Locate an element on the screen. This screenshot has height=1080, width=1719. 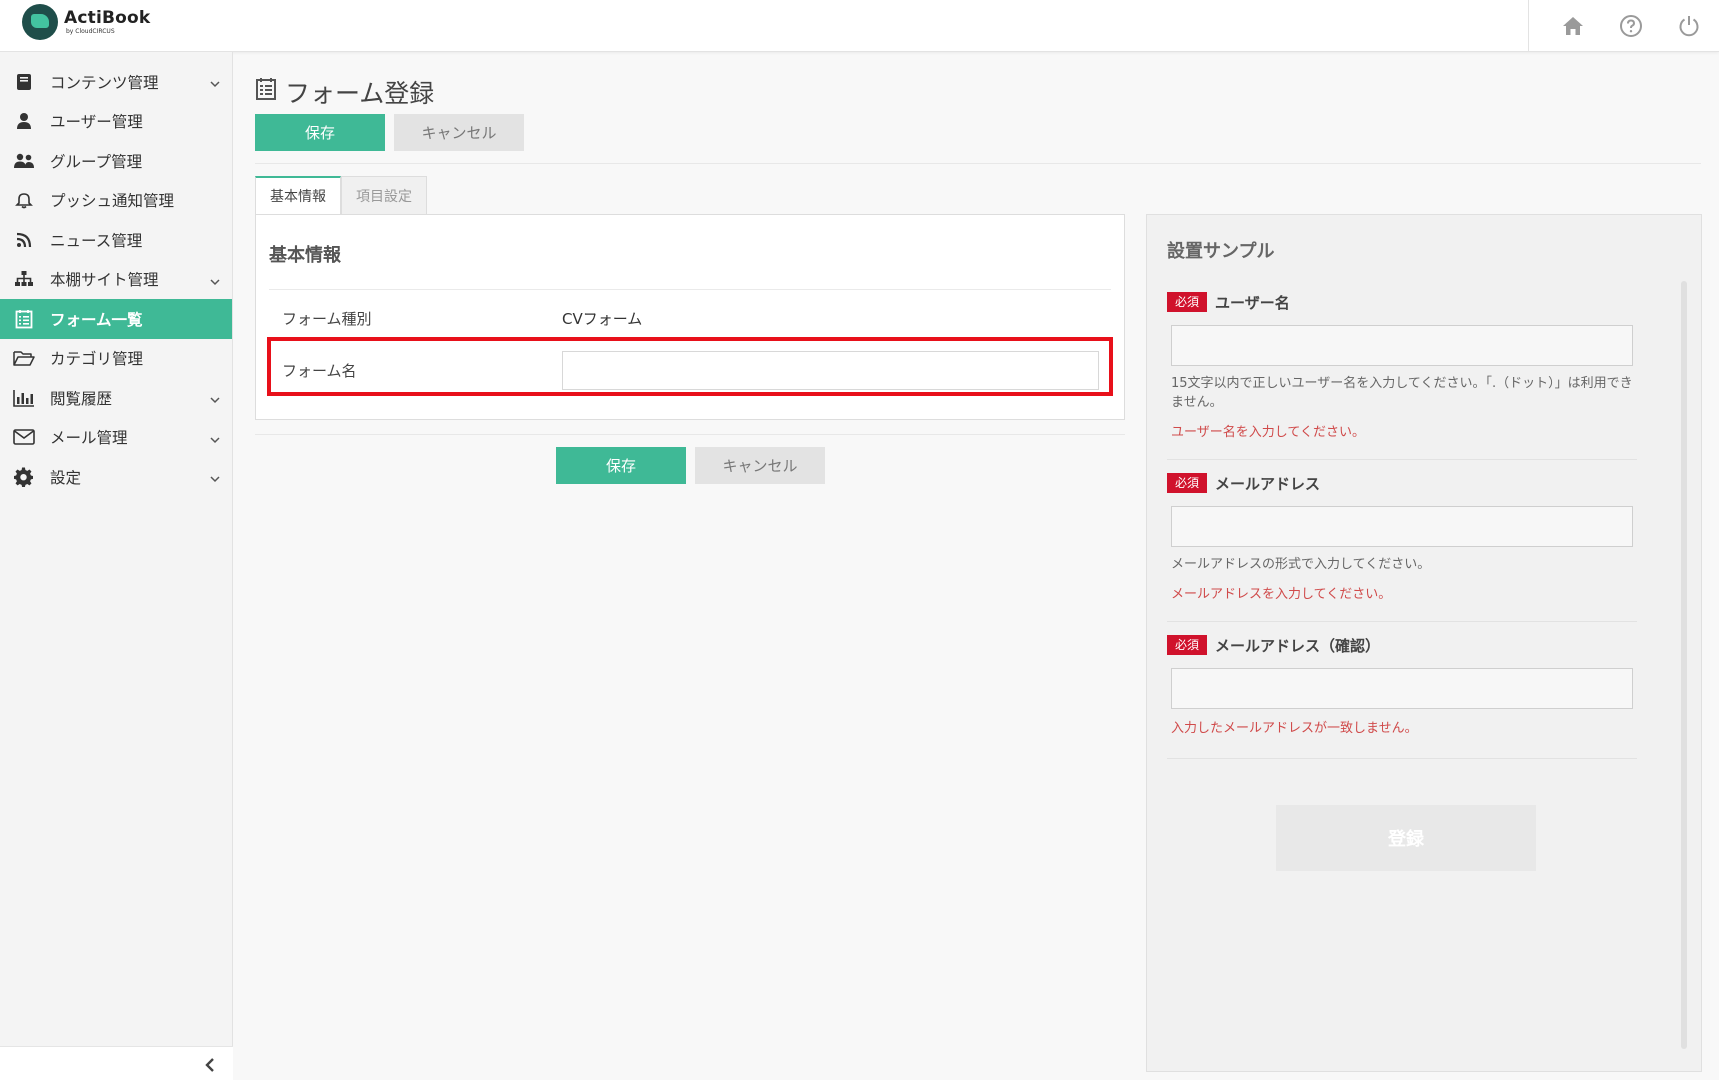
field-help: メールアドレスの形式で入力してください。 is located at coordinates (1301, 564).